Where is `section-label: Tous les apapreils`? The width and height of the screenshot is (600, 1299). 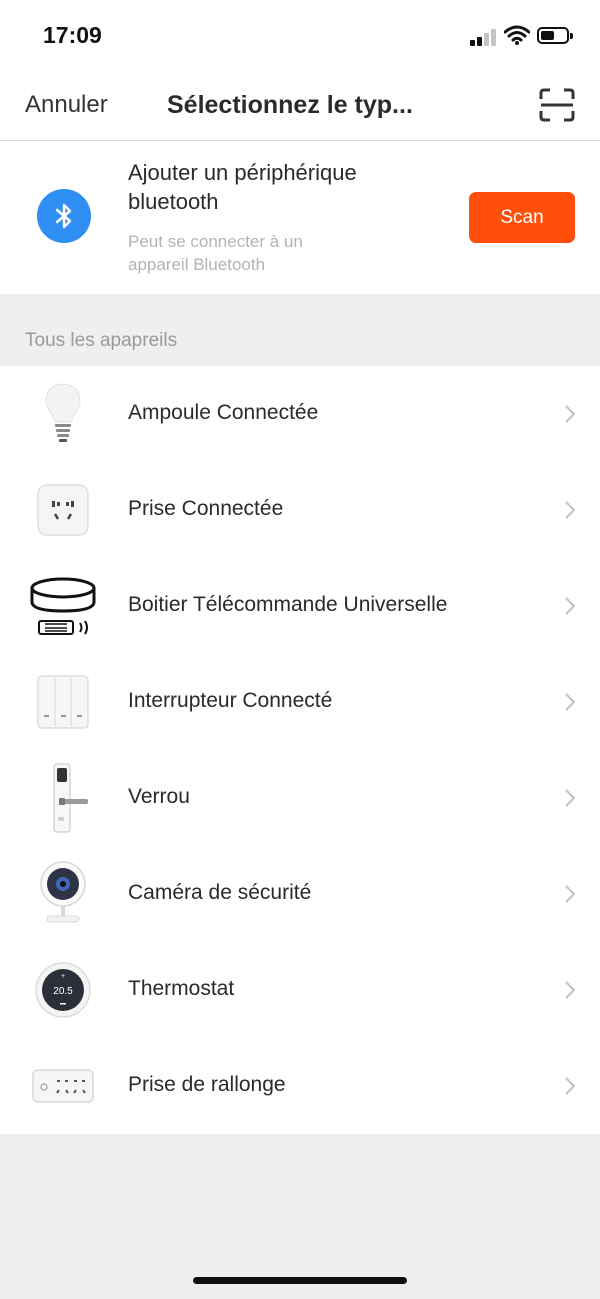 section-label: Tous les apapreils is located at coordinates (101, 340).